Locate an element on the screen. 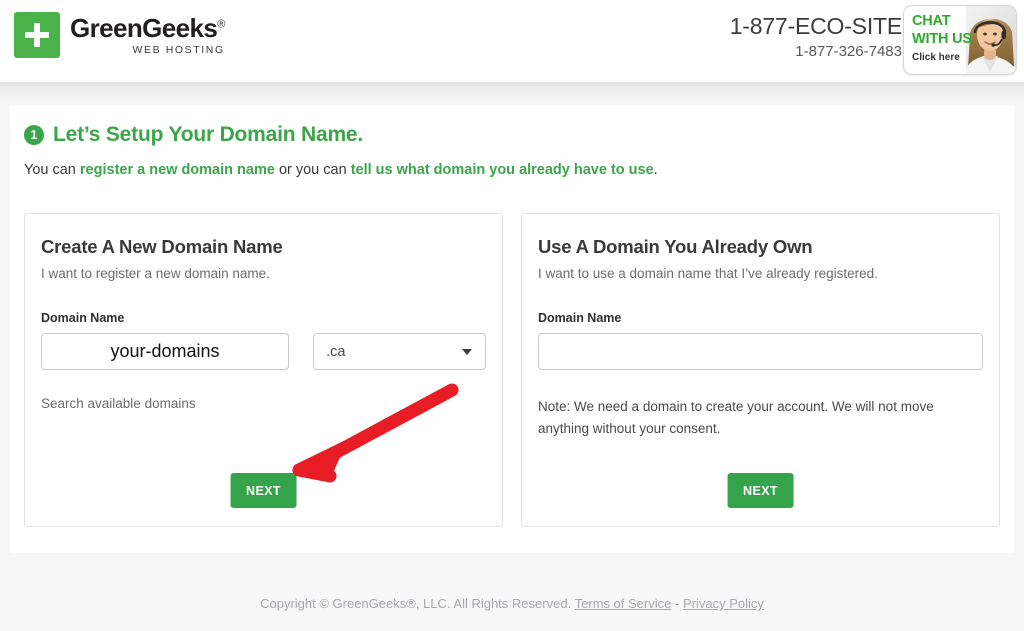 This screenshot has height=631, width=1024. chat-with-us-button: CHAT WITH US Click here is located at coordinates (960, 40).